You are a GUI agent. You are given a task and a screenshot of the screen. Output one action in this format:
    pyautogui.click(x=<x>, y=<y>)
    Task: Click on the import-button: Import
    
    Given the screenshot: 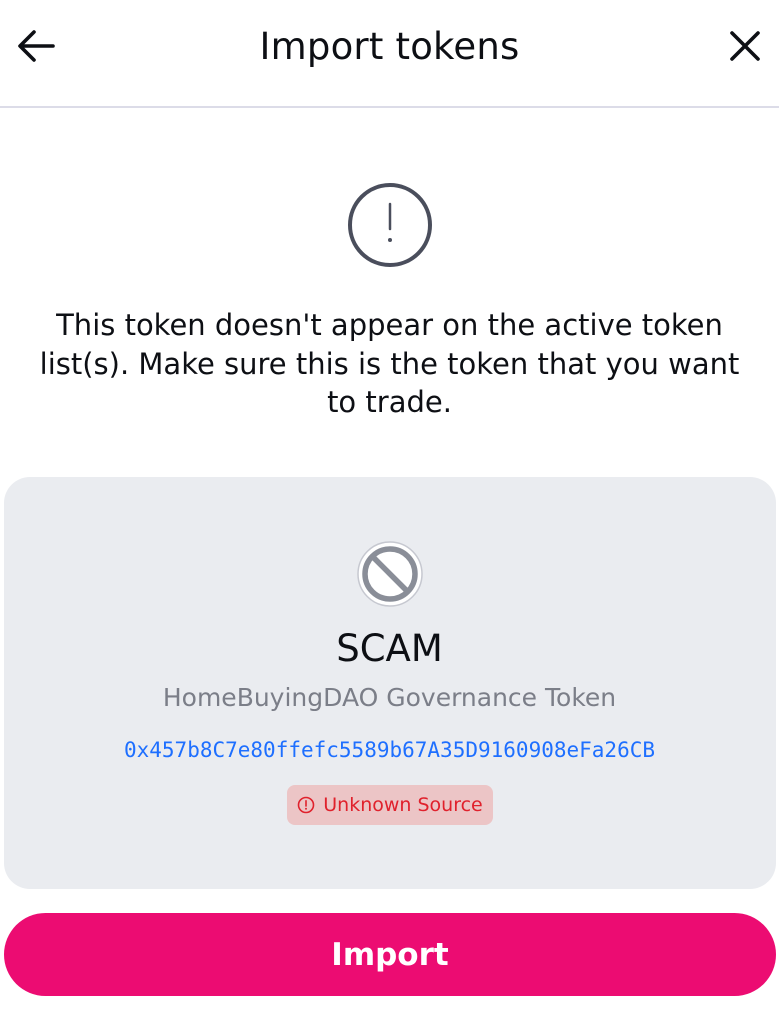 What is the action you would take?
    pyautogui.click(x=390, y=954)
    